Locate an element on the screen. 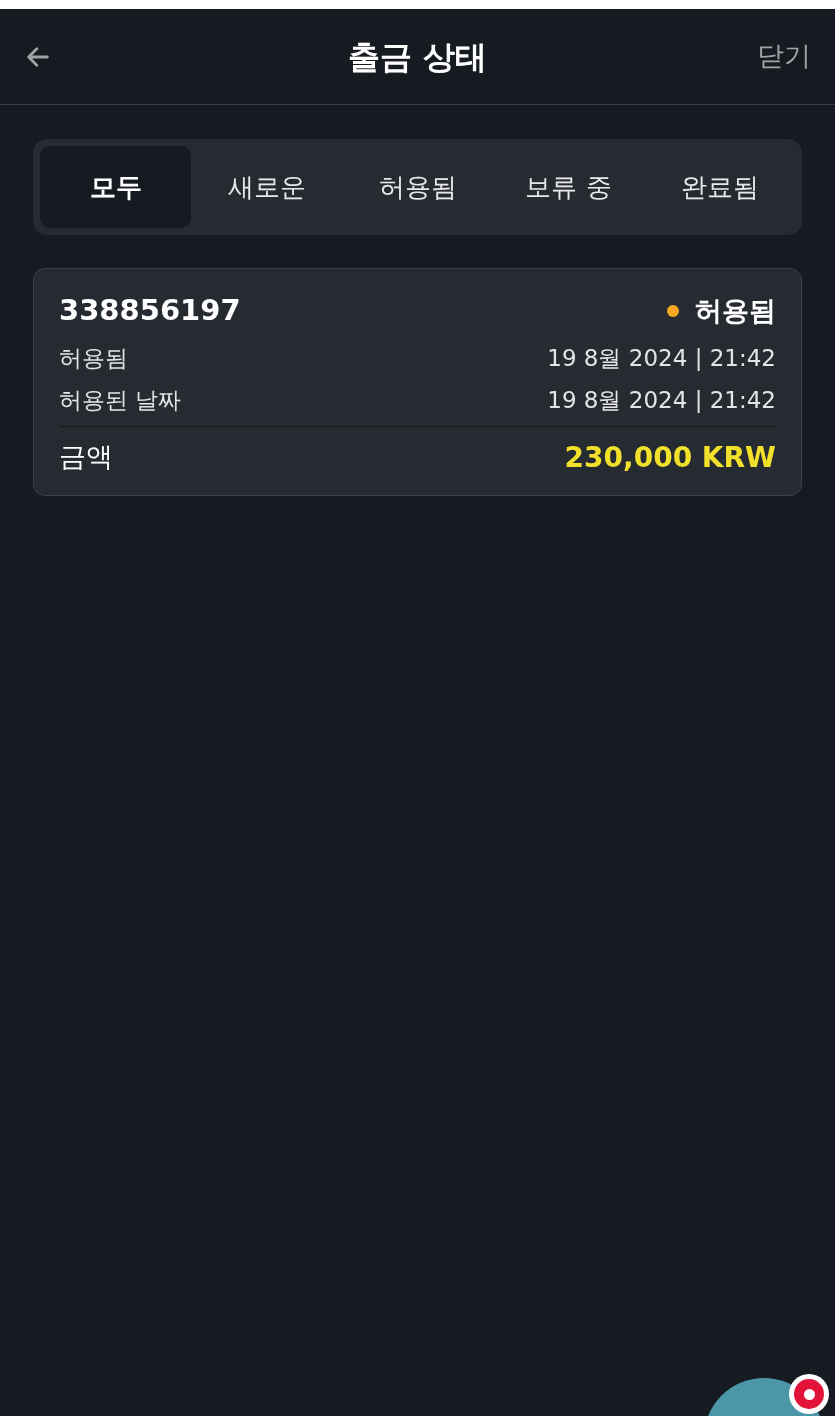 The height and width of the screenshot is (1416, 835). filter-tab: 완료됨 is located at coordinates (719, 187).